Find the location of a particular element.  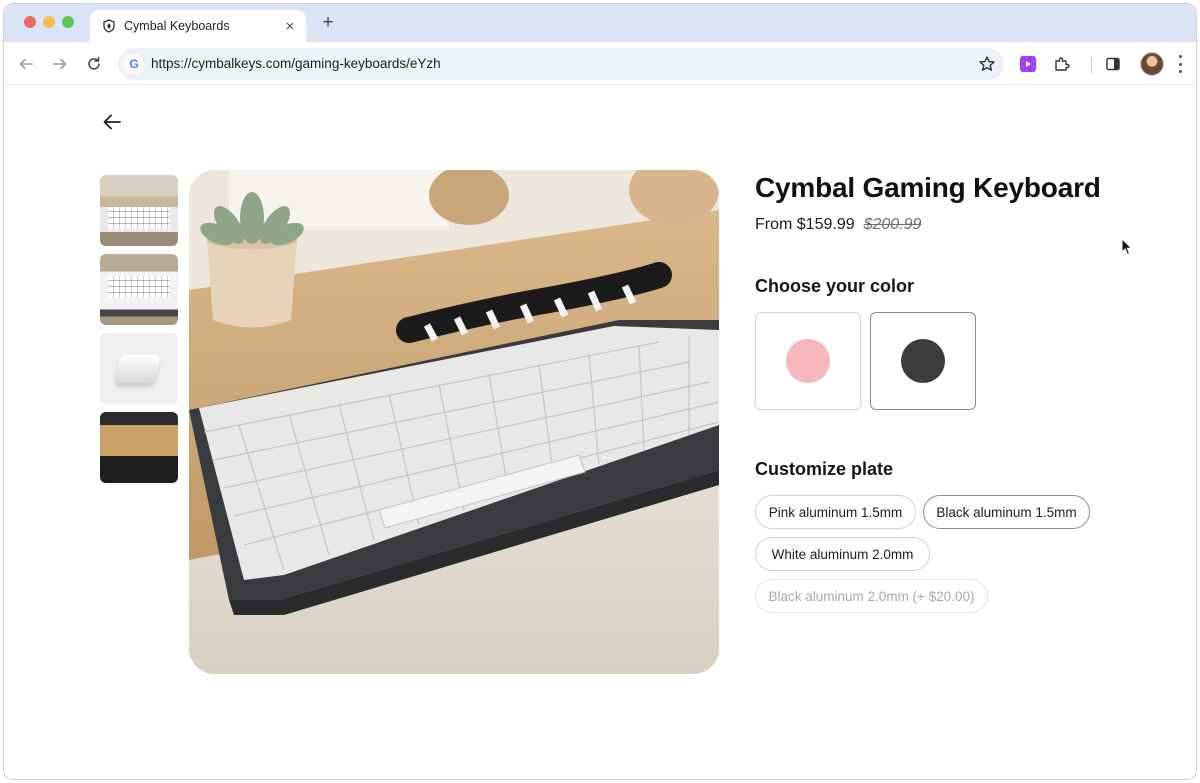

color-option-pink is located at coordinates (808, 361).